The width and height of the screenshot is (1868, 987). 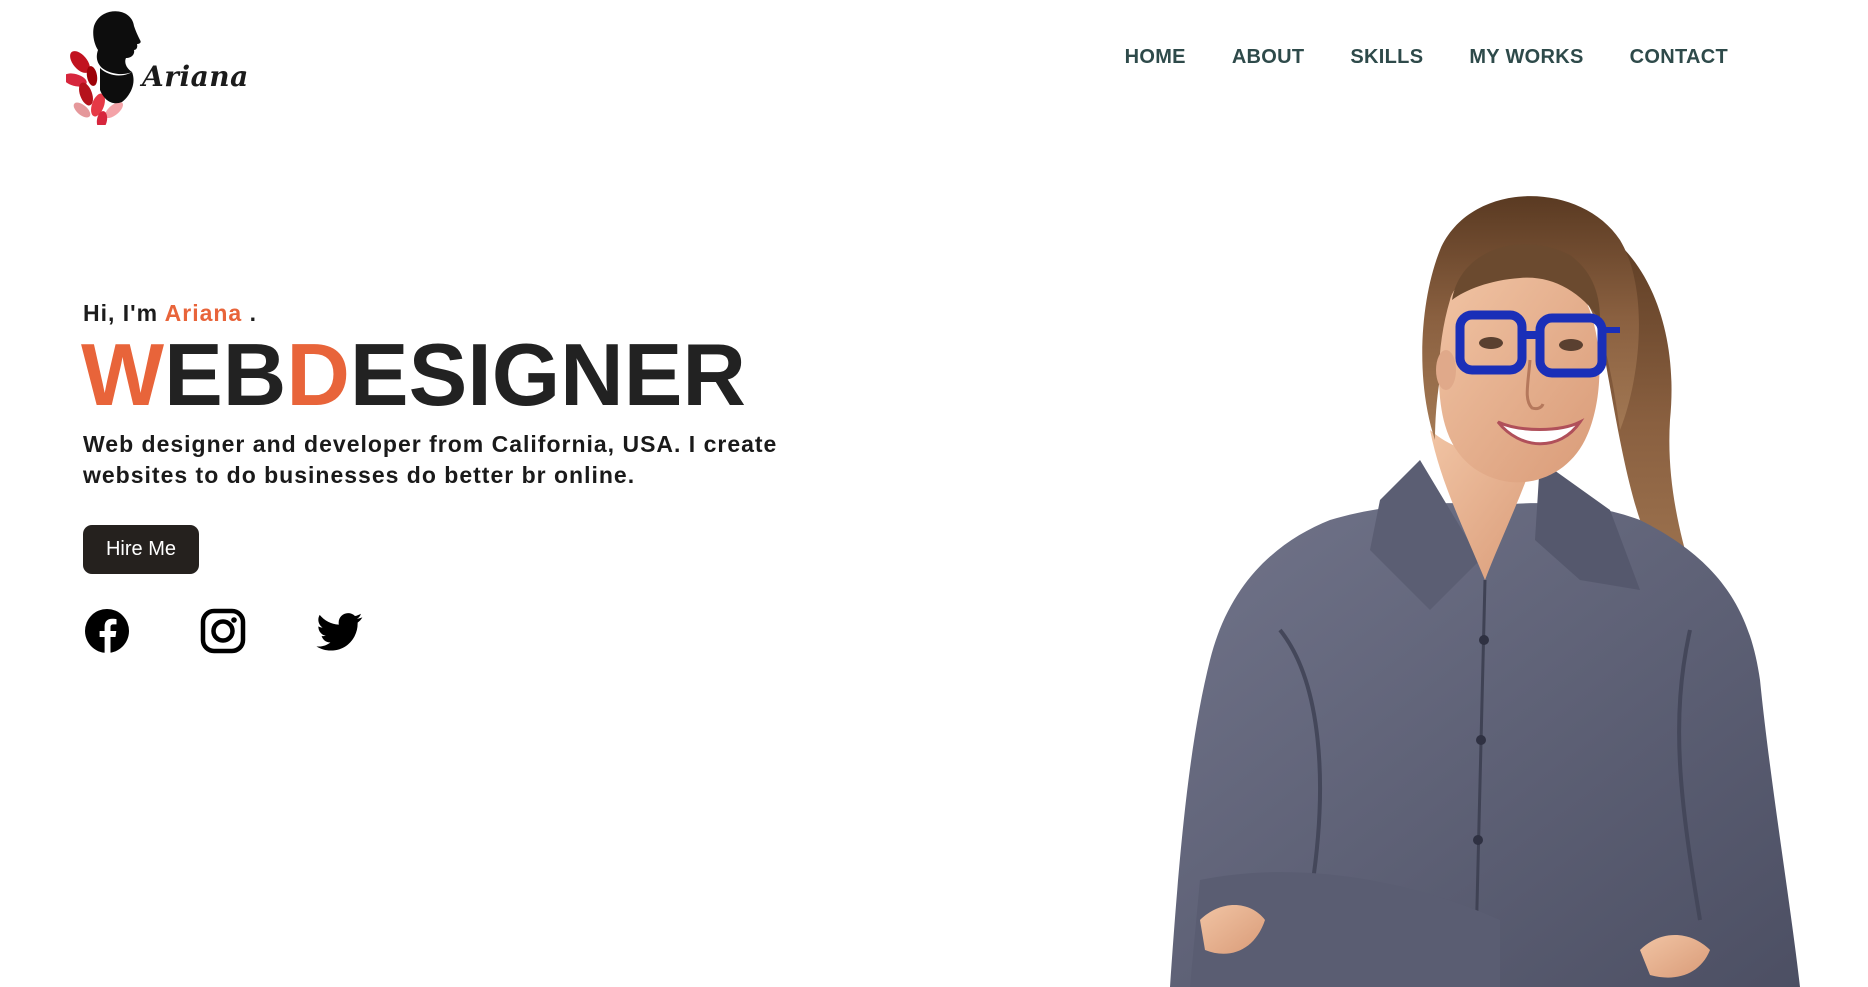 I want to click on portrait-eye-left, so click(x=1491, y=343).